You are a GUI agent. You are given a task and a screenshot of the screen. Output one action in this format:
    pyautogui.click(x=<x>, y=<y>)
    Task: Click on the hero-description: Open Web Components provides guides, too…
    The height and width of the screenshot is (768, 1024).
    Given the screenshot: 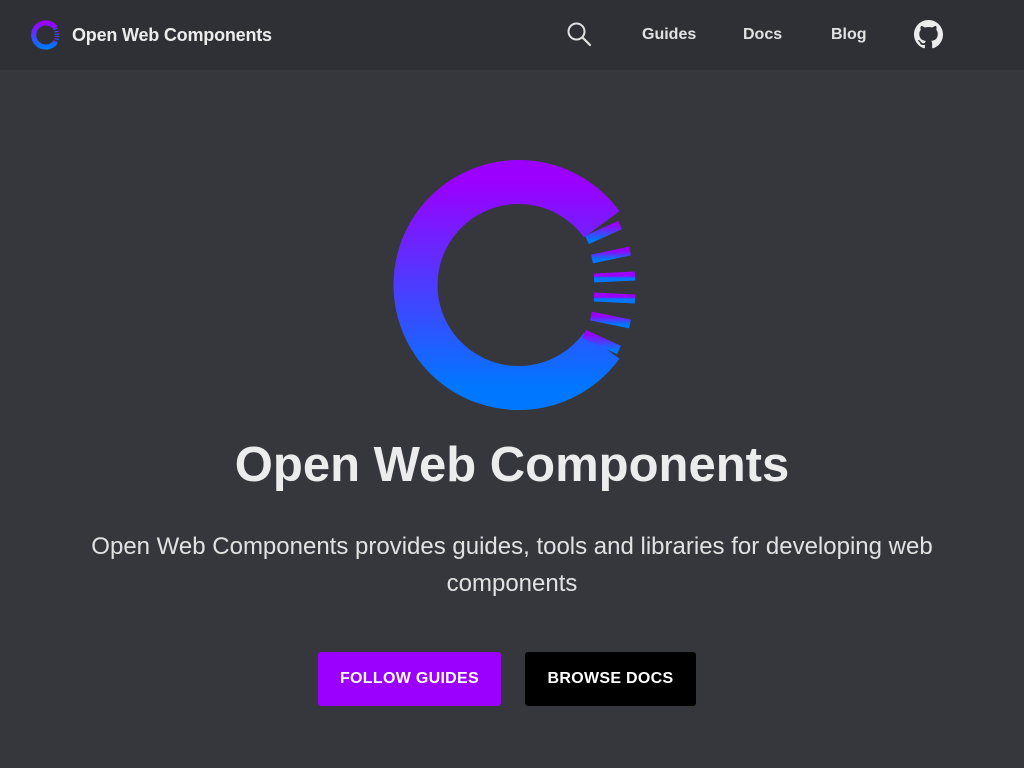 What is the action you would take?
    pyautogui.click(x=512, y=565)
    